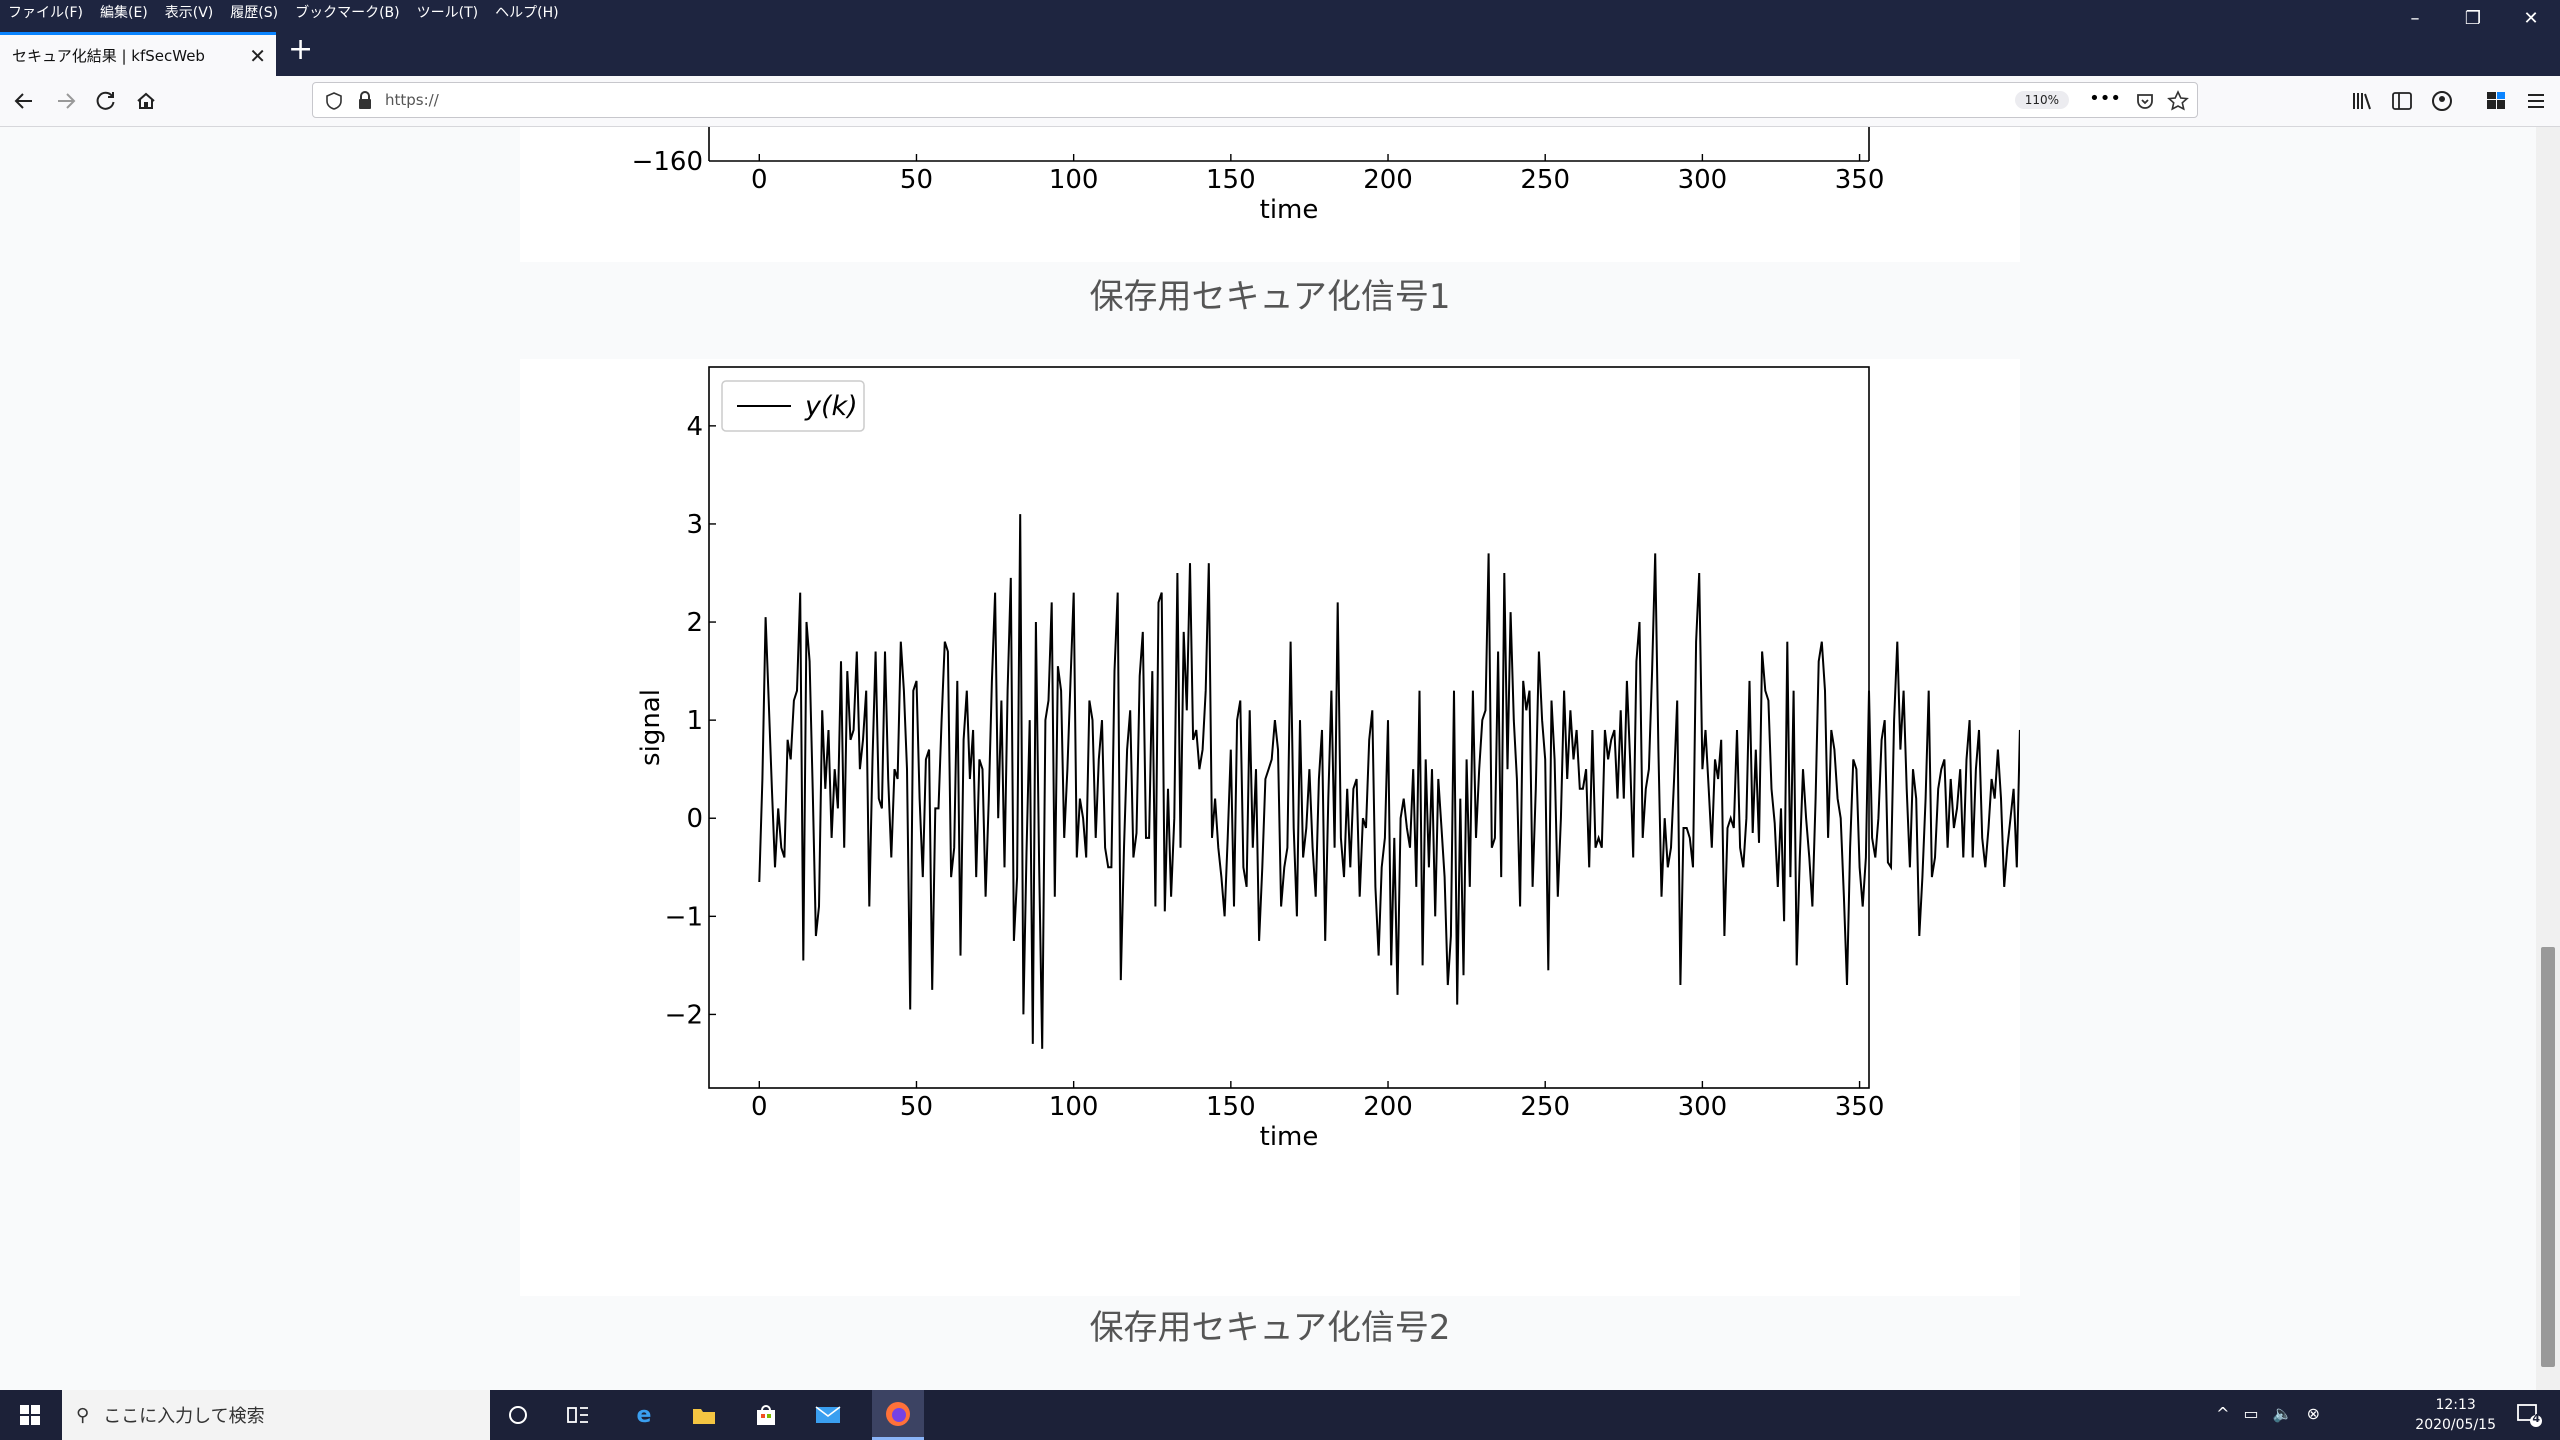  I want to click on library-button, so click(2362, 101).